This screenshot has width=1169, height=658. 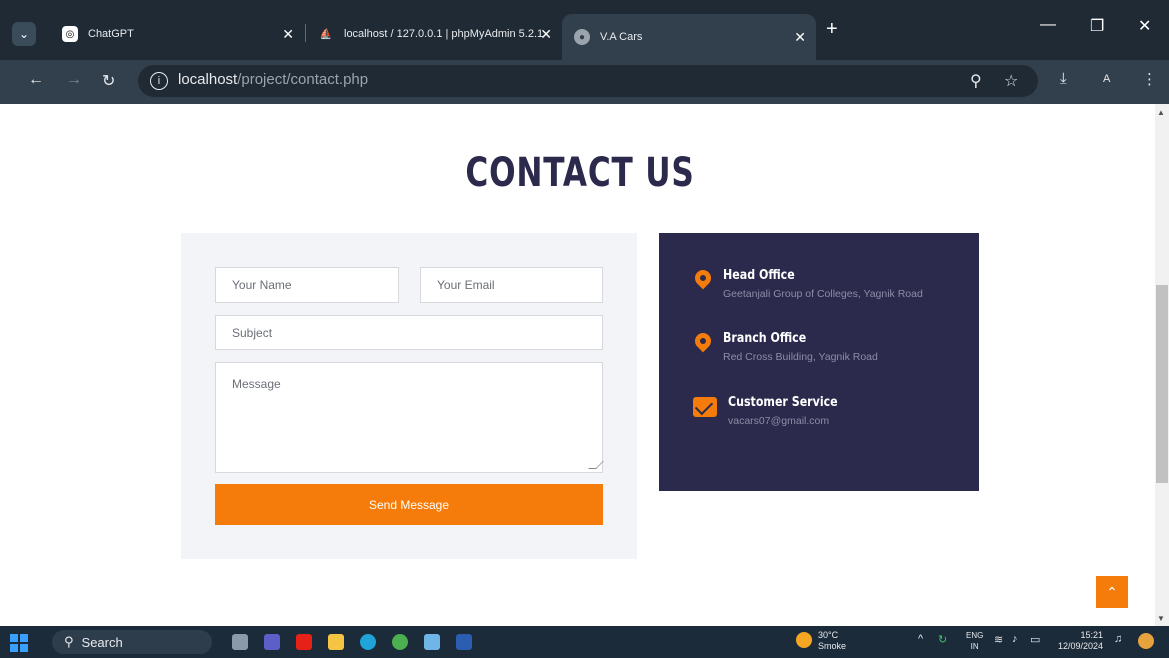 What do you see at coordinates (102, 642) in the screenshot?
I see `search-label: Search` at bounding box center [102, 642].